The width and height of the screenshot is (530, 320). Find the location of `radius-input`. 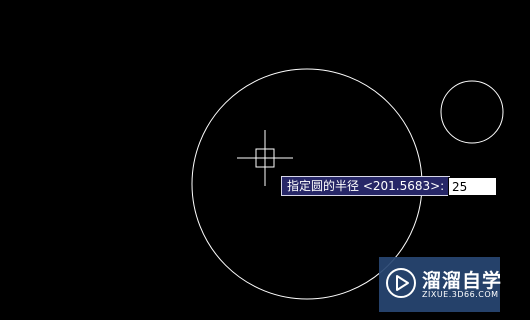

radius-input is located at coordinates (472, 186).